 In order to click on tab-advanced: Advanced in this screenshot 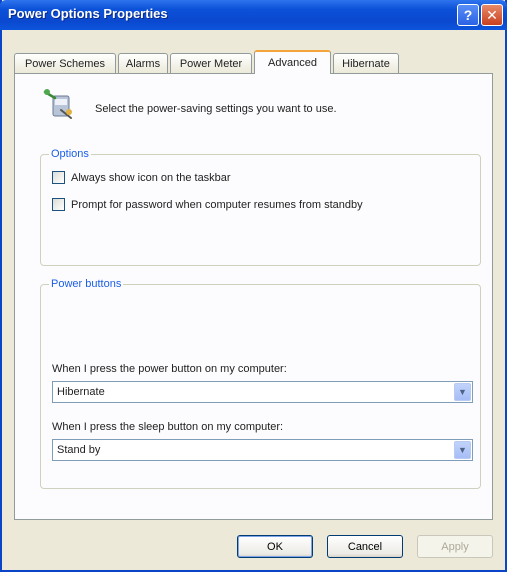, I will do `click(292, 62)`.